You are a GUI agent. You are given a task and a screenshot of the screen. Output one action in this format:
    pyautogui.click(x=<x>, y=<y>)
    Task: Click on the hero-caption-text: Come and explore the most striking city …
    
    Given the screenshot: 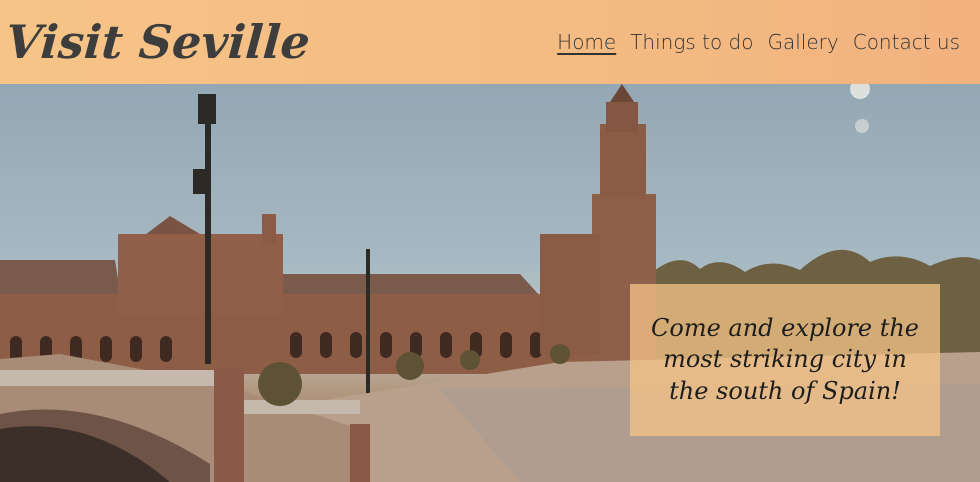 What is the action you would take?
    pyautogui.click(x=785, y=359)
    